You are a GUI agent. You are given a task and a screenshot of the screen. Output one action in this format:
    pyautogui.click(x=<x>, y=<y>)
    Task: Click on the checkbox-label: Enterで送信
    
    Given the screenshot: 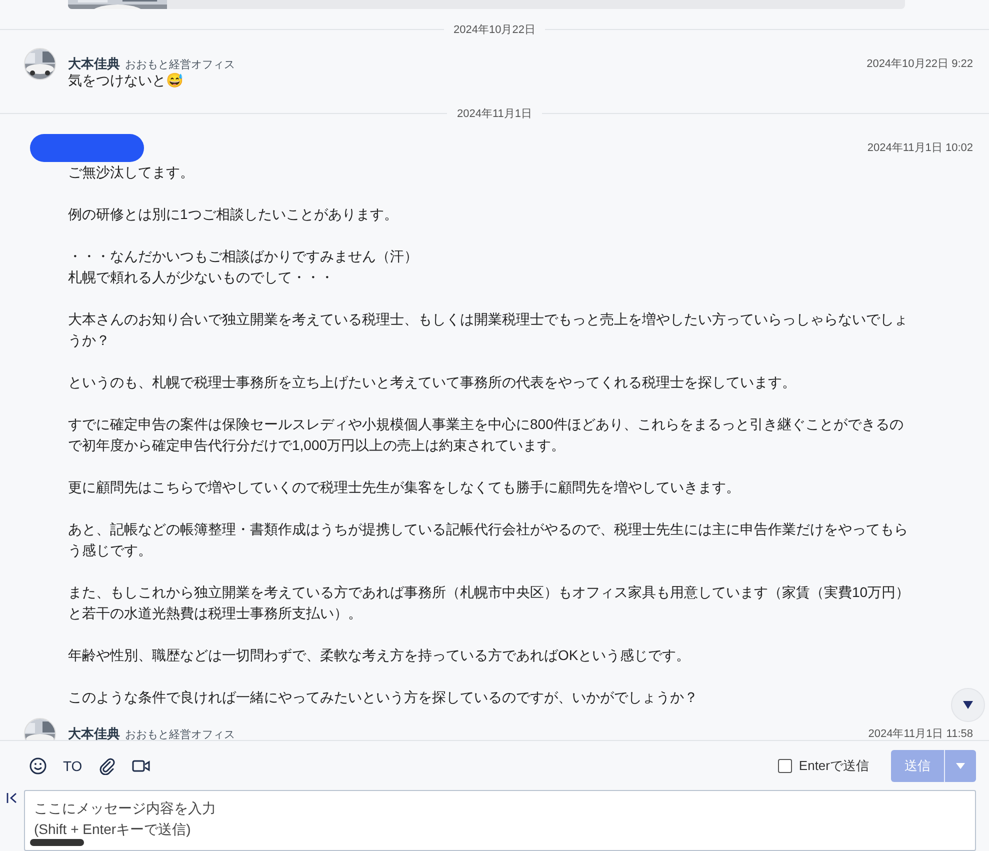 What is the action you would take?
    pyautogui.click(x=833, y=765)
    